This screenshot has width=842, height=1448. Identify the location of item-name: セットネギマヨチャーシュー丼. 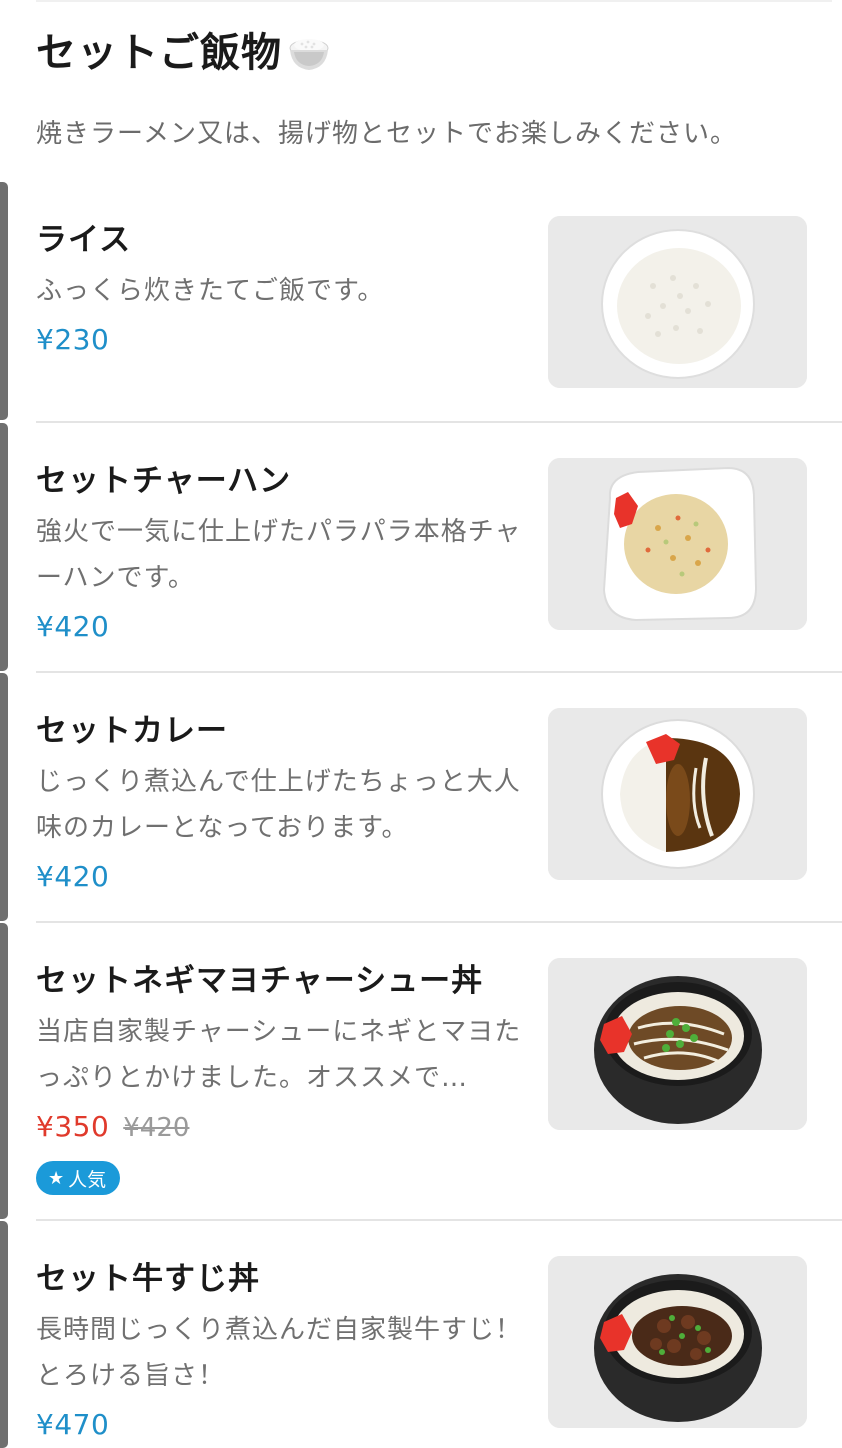
(260, 981).